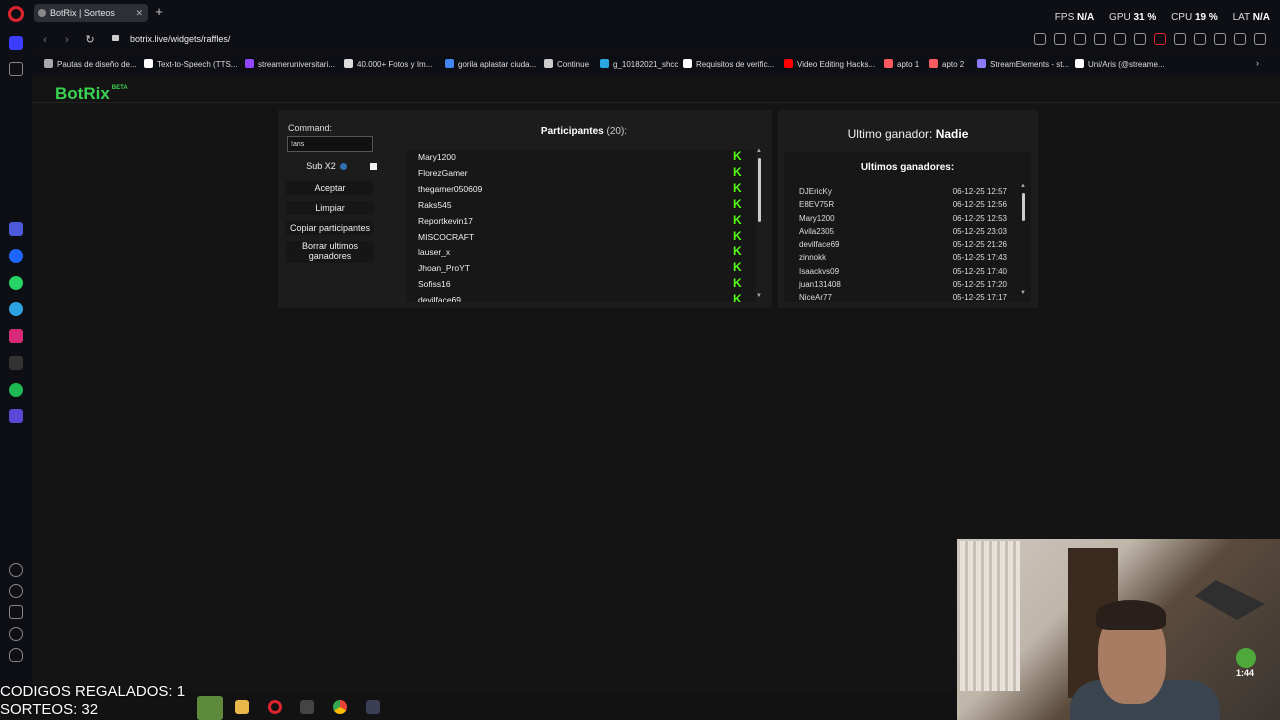 This screenshot has width=1280, height=720. What do you see at coordinates (82, 13) in the screenshot?
I see `tab-title: BotRix | Sorteos` at bounding box center [82, 13].